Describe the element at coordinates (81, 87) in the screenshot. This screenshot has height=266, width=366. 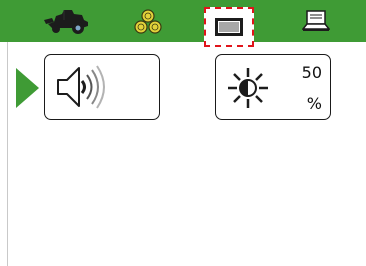
I see `speaker-icon` at that location.